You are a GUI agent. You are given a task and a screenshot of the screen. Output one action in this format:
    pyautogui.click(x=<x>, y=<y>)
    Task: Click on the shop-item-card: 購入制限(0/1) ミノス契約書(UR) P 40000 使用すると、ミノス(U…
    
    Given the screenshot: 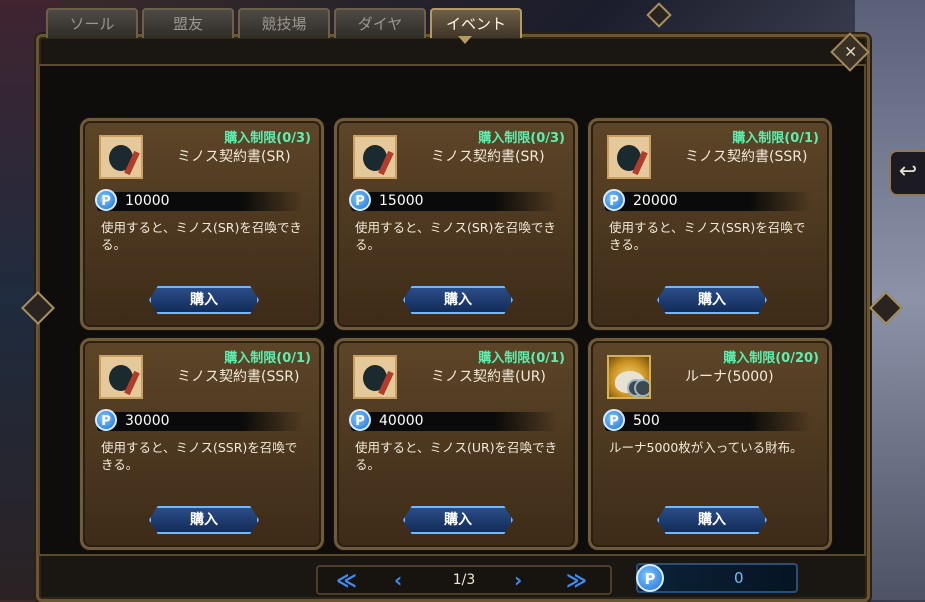 What is the action you would take?
    pyautogui.click(x=456, y=444)
    